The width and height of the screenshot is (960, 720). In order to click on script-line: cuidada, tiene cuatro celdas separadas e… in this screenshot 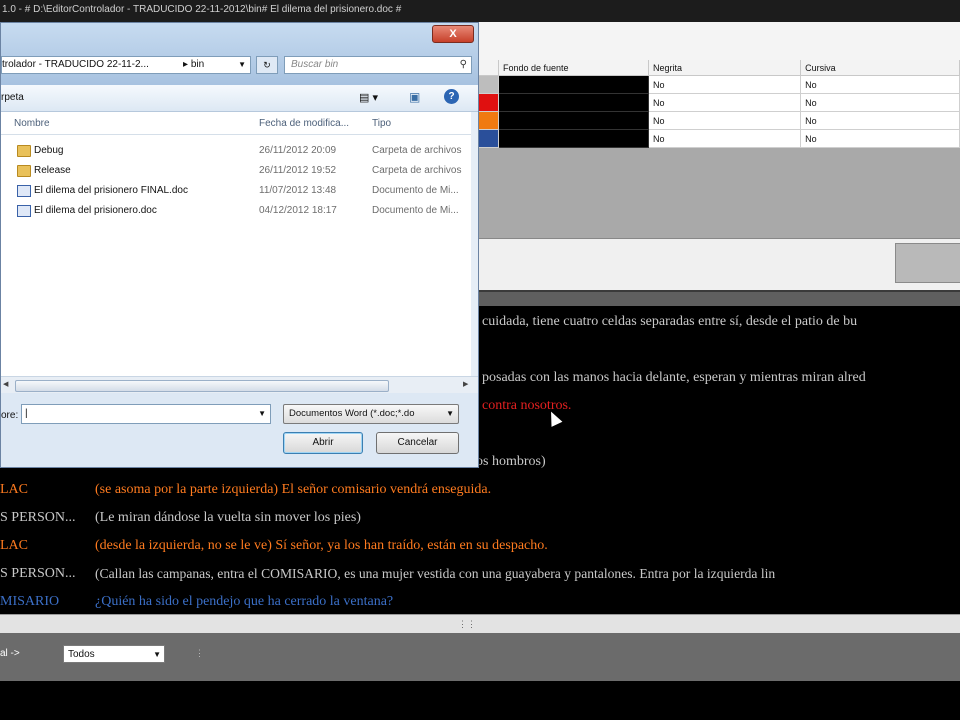, I will do `click(670, 321)`.